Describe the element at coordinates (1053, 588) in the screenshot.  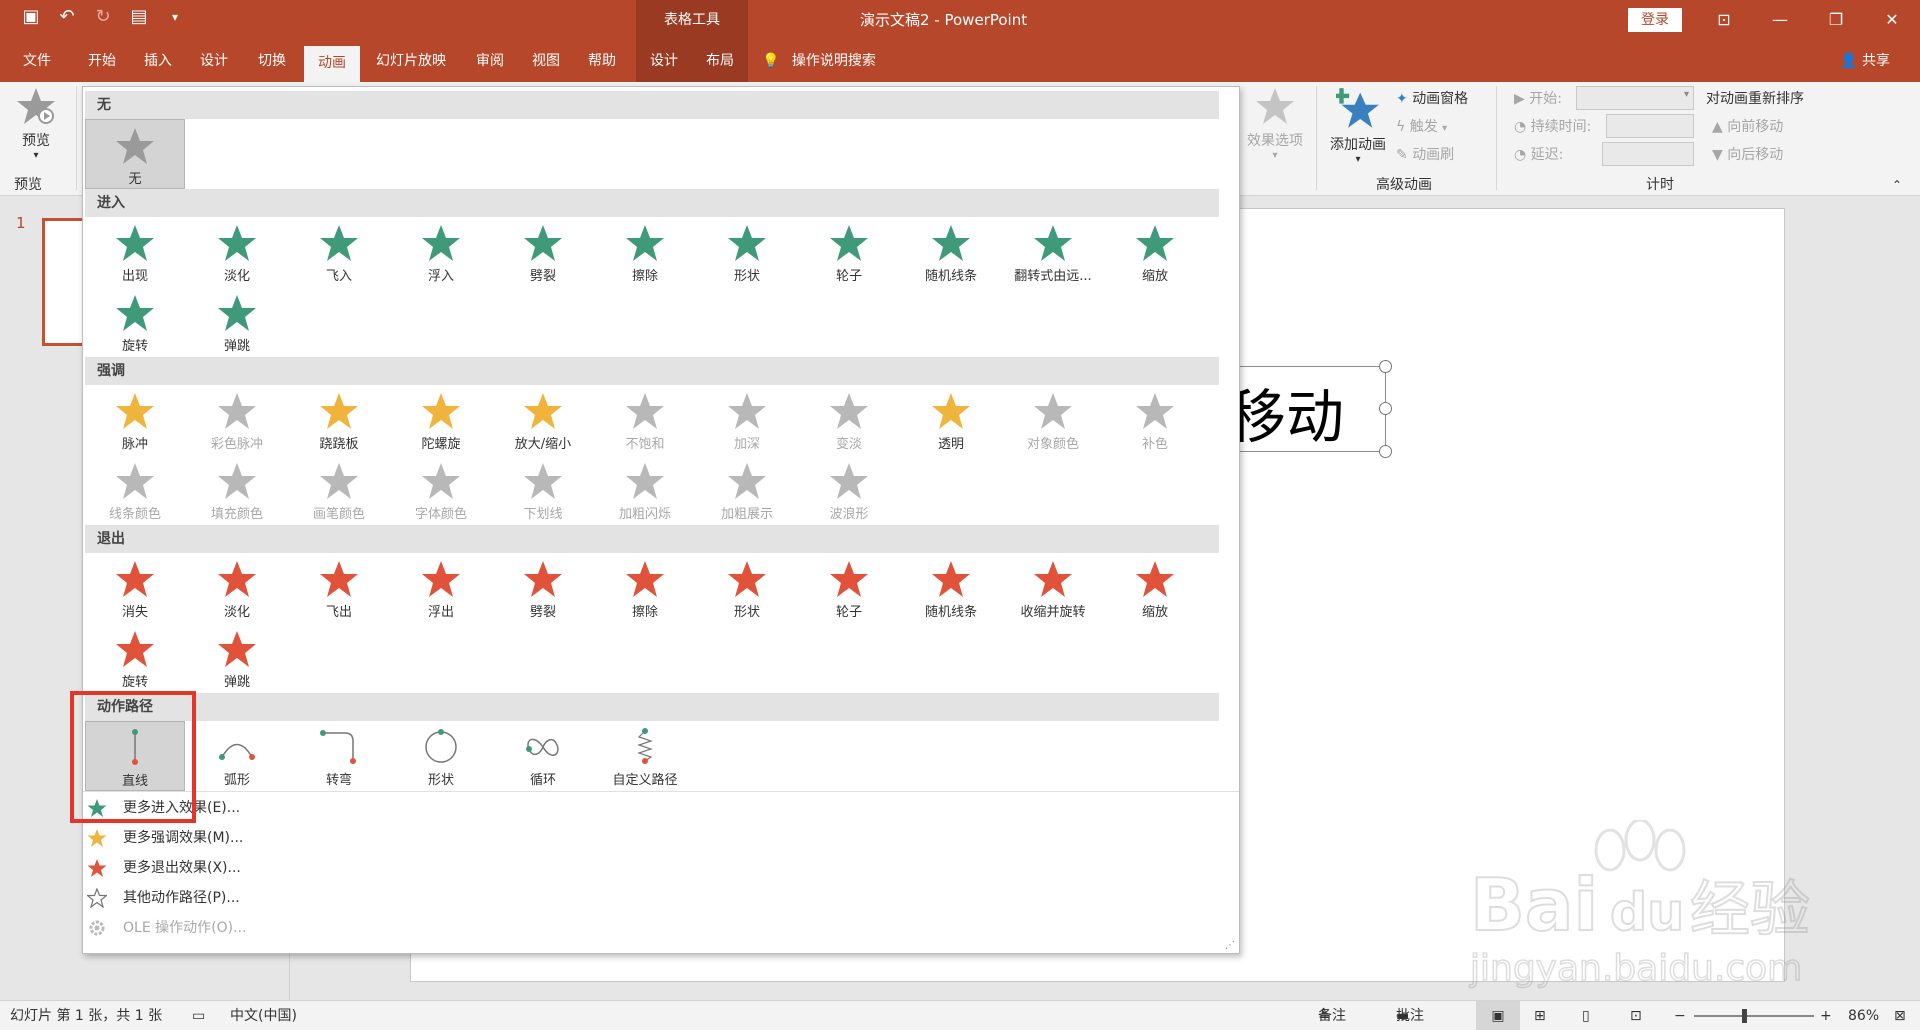
I see `exit-effect: 收缩并旋转` at that location.